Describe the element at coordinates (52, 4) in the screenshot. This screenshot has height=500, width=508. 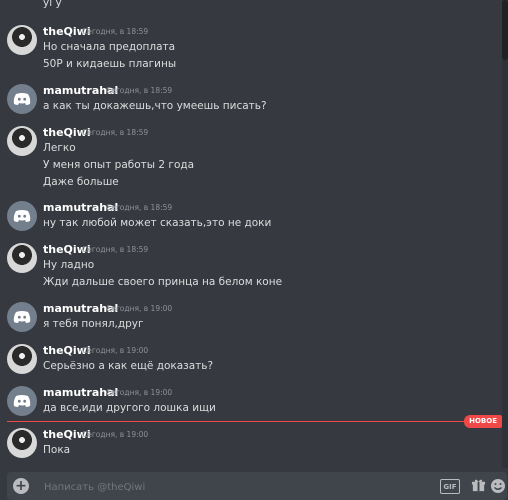
I see `previous-message-fragment: уі у` at that location.